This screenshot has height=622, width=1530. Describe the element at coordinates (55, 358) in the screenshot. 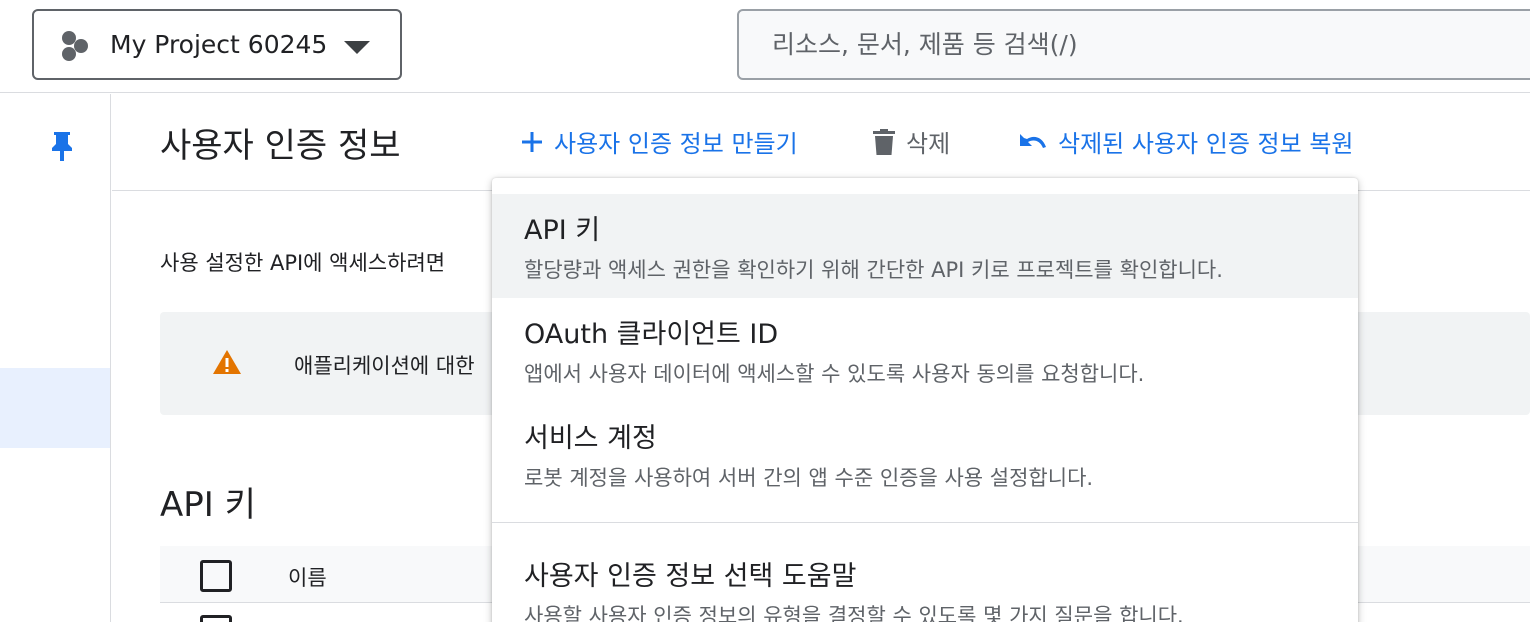

I see `left-rail` at that location.